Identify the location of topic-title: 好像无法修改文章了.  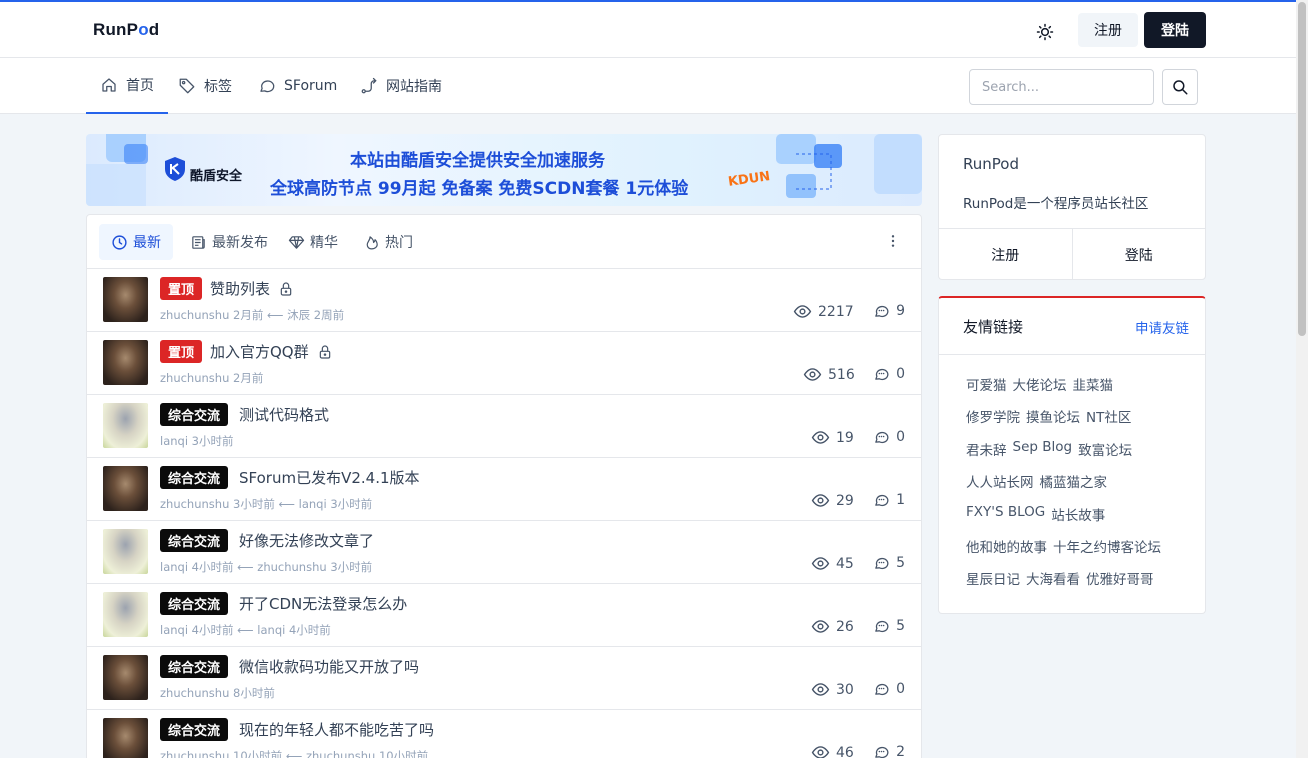
(306, 540).